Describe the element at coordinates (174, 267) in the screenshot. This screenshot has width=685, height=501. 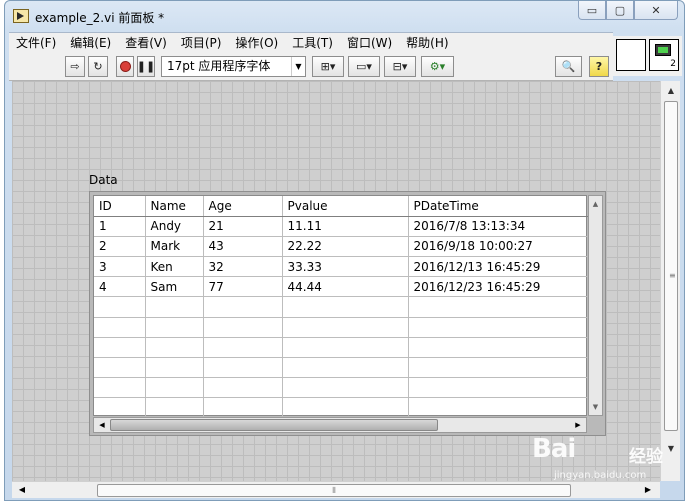
I see `table-cell: Ken` at that location.